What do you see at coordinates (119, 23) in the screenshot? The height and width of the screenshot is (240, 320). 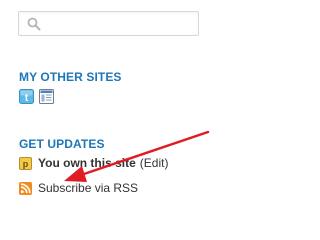 I see `search-input` at bounding box center [119, 23].